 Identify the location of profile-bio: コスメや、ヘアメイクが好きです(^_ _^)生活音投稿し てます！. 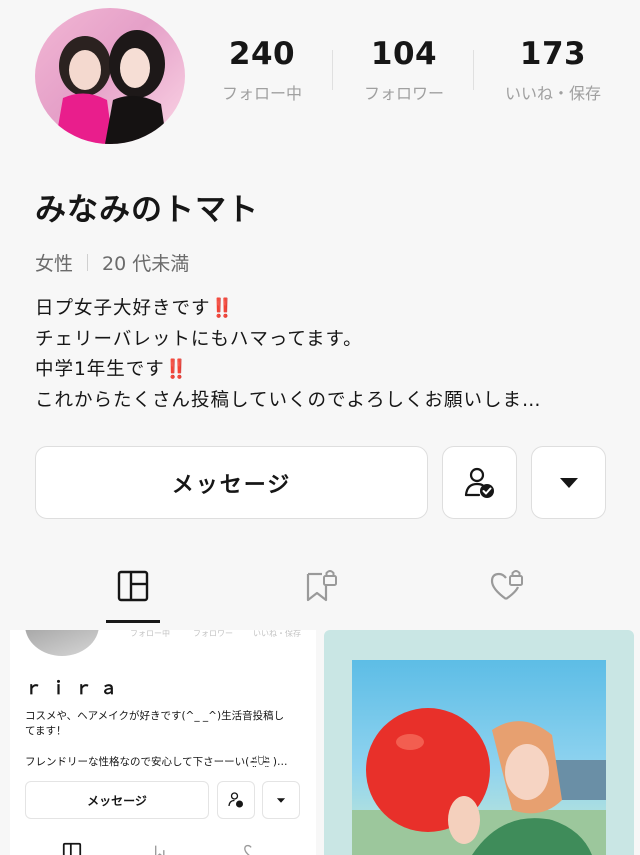
(154, 723).